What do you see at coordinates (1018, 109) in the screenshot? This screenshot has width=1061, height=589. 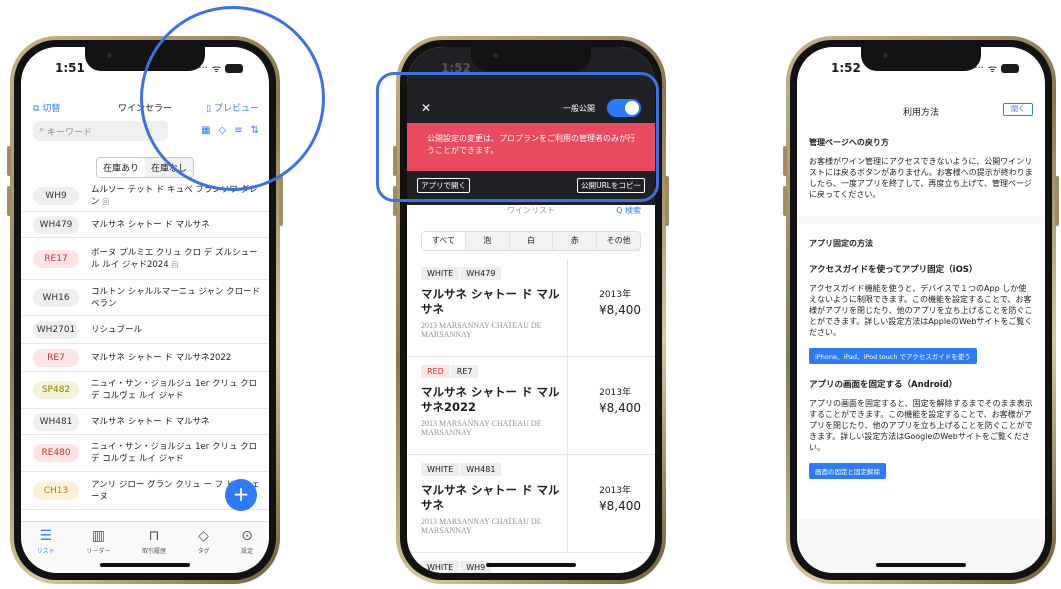 I see `close-button: 閉く` at bounding box center [1018, 109].